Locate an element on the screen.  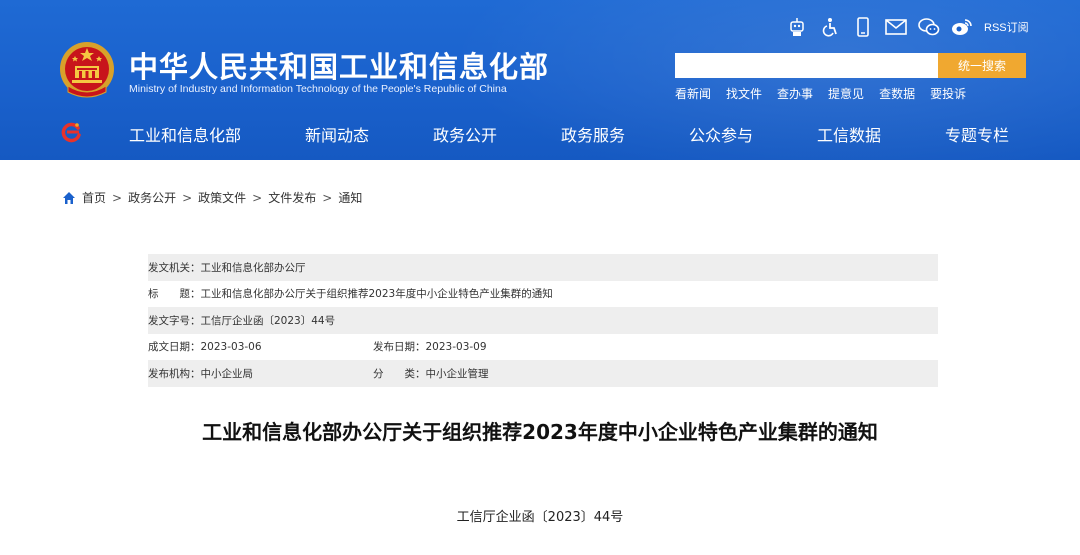
meta-publisher: 发布机构：中小企业局 is located at coordinates (200, 373).